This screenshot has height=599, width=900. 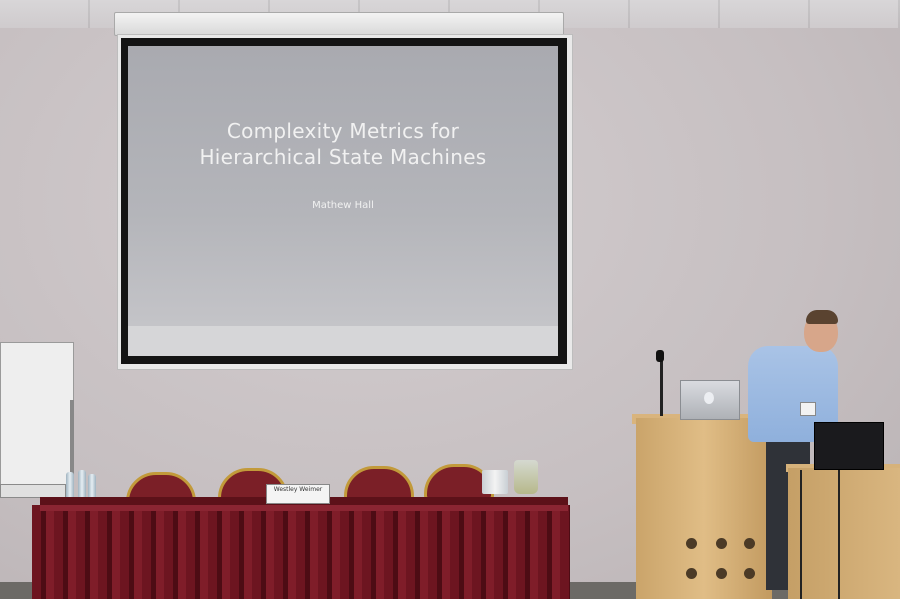 I want to click on tablecloth, so click(x=301, y=552).